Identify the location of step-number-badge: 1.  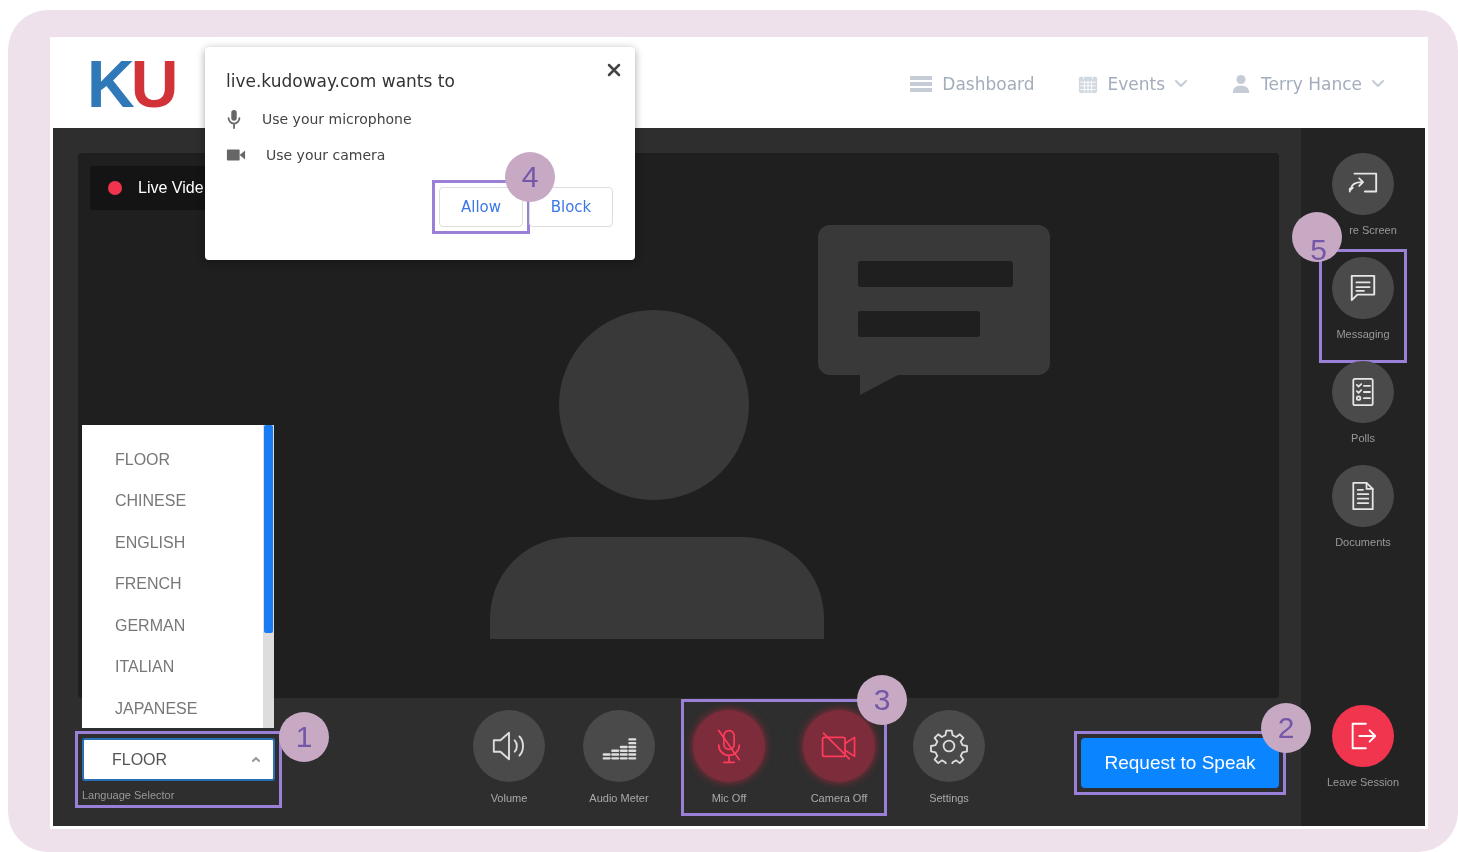
(304, 737).